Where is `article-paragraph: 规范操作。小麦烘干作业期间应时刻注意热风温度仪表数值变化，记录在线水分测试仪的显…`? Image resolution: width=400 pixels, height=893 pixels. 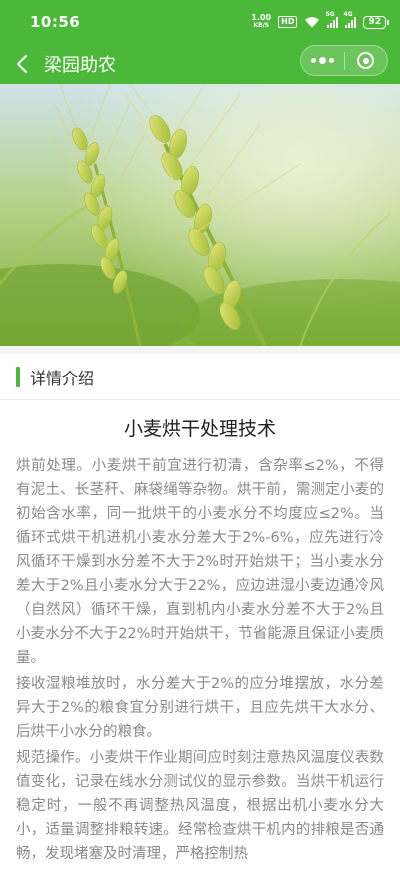
article-paragraph: 规范操作。小麦烘干作业期间应时刻注意热风温度仪表数值变化，记录在线水分测试仪的显… is located at coordinates (200, 806).